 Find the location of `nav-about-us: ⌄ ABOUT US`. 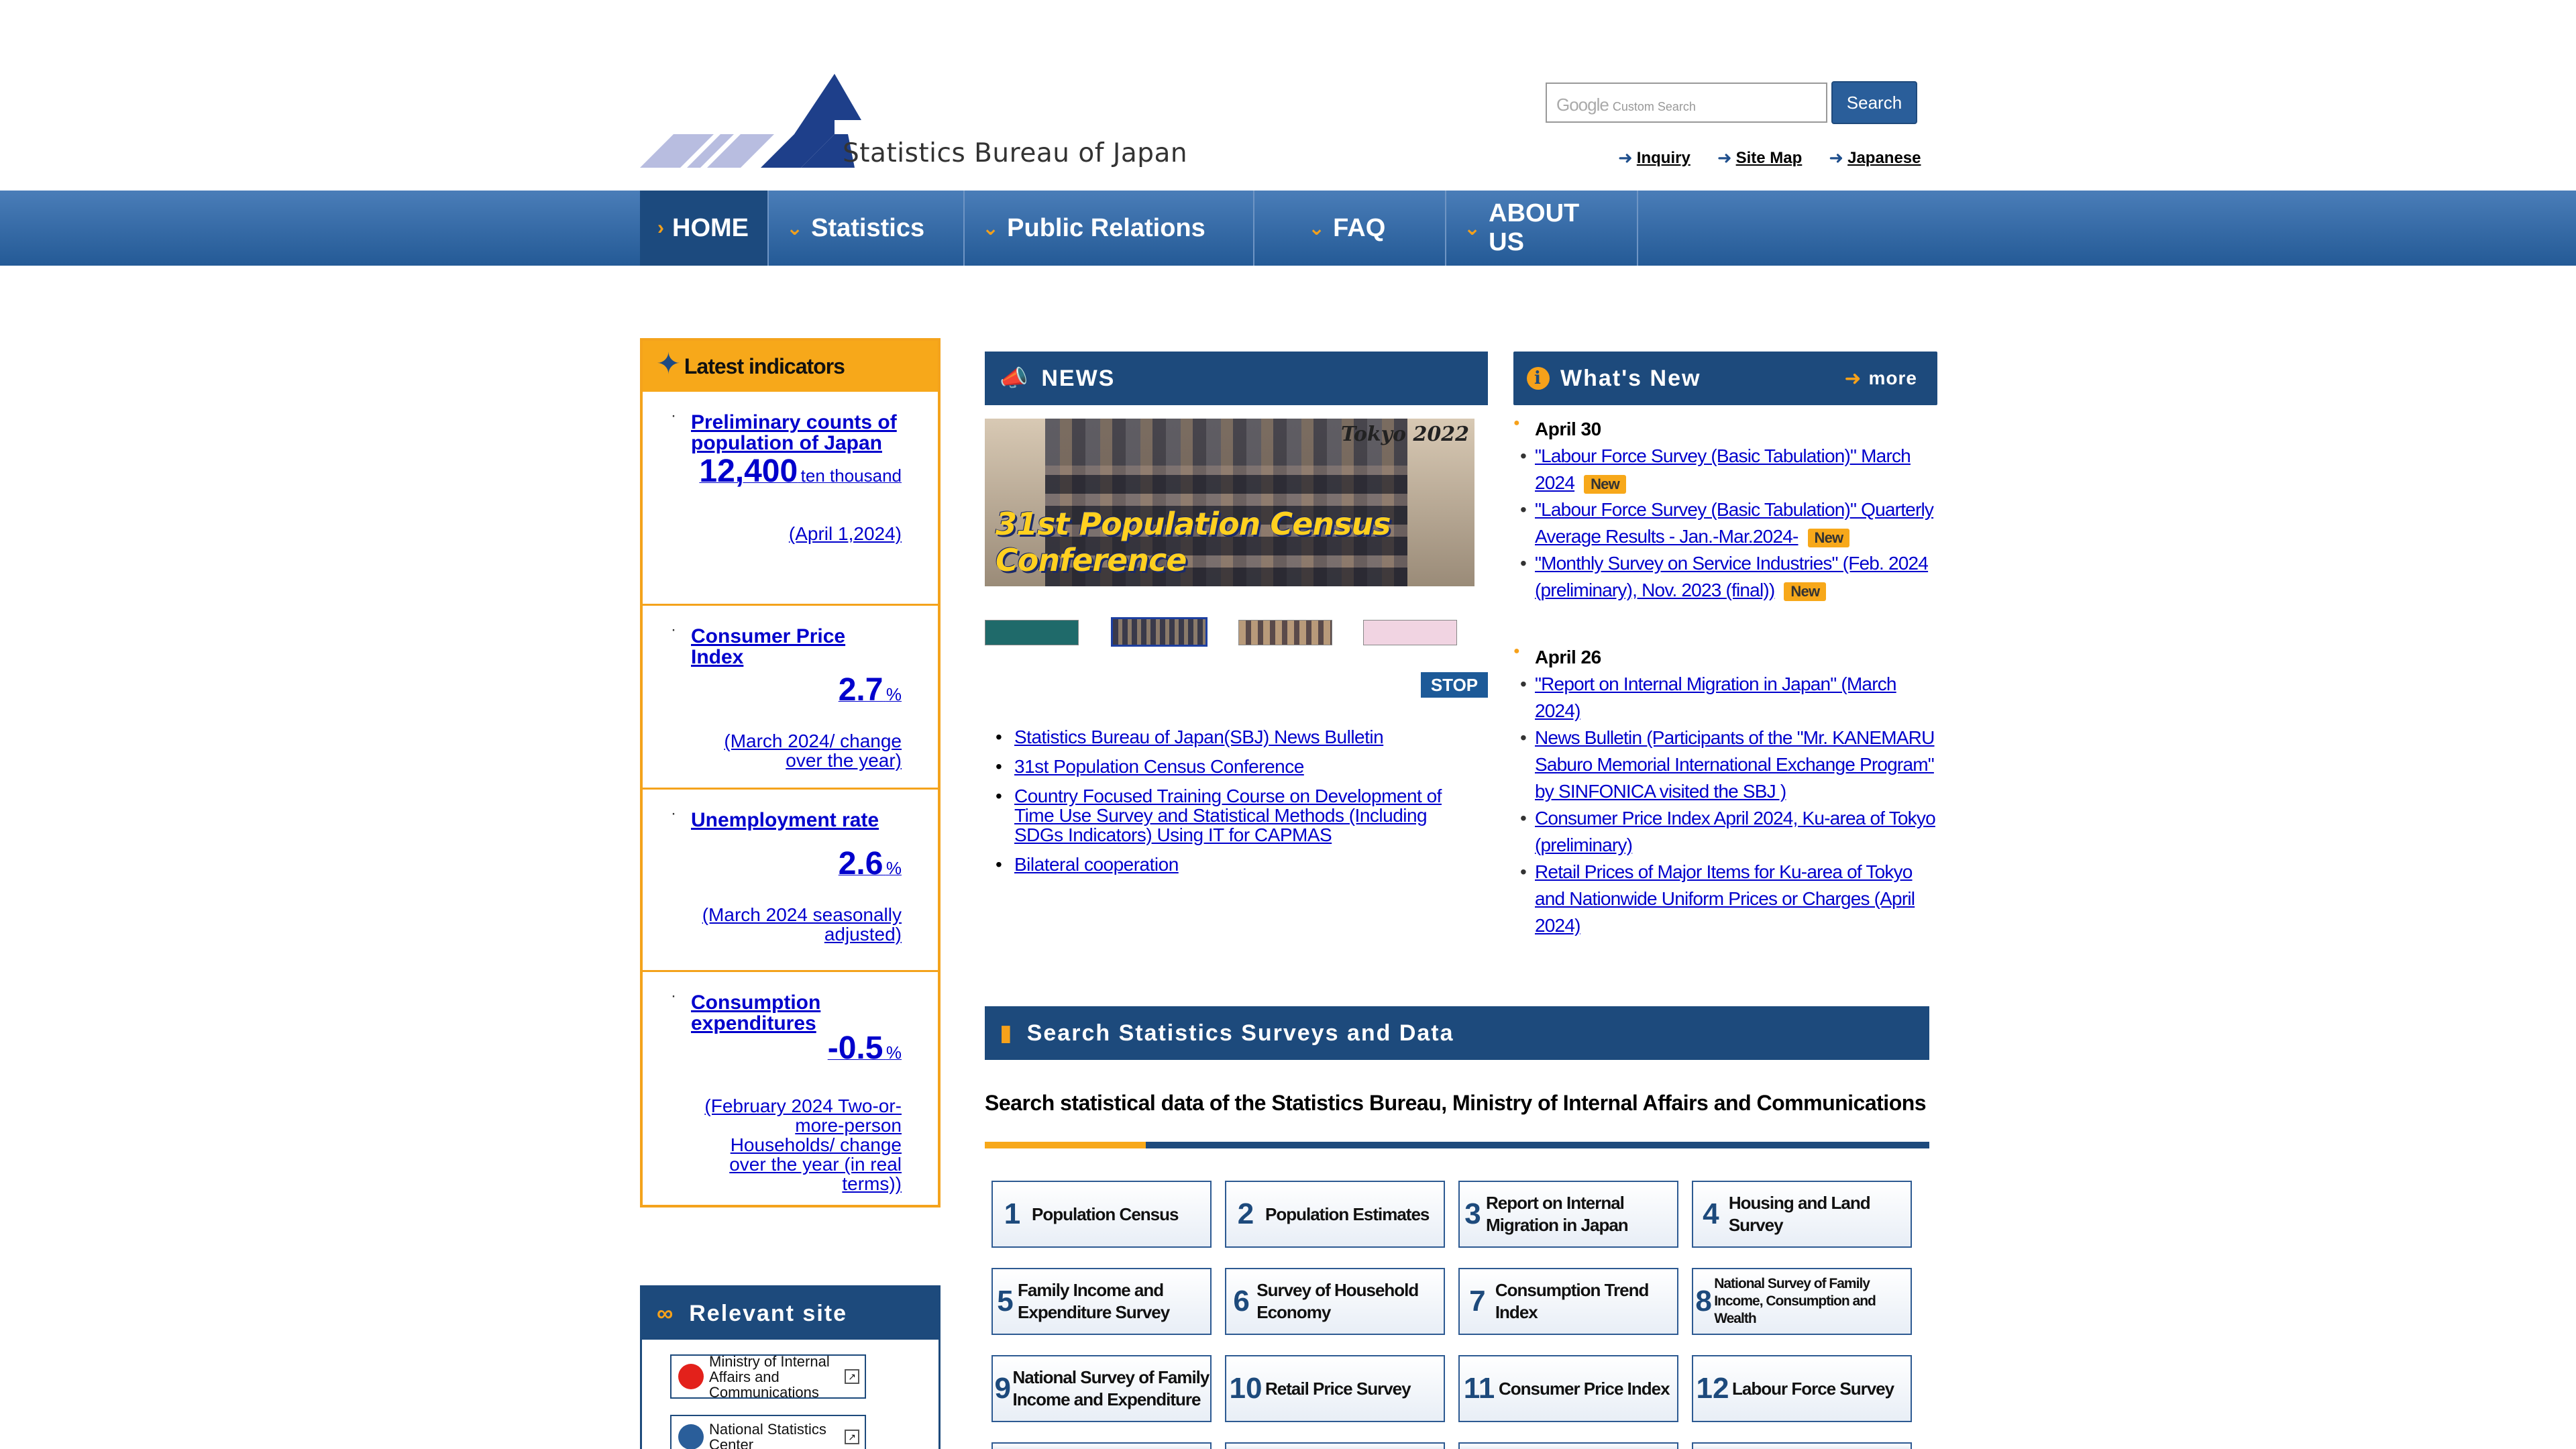

nav-about-us: ⌄ ABOUT US is located at coordinates (1542, 228).